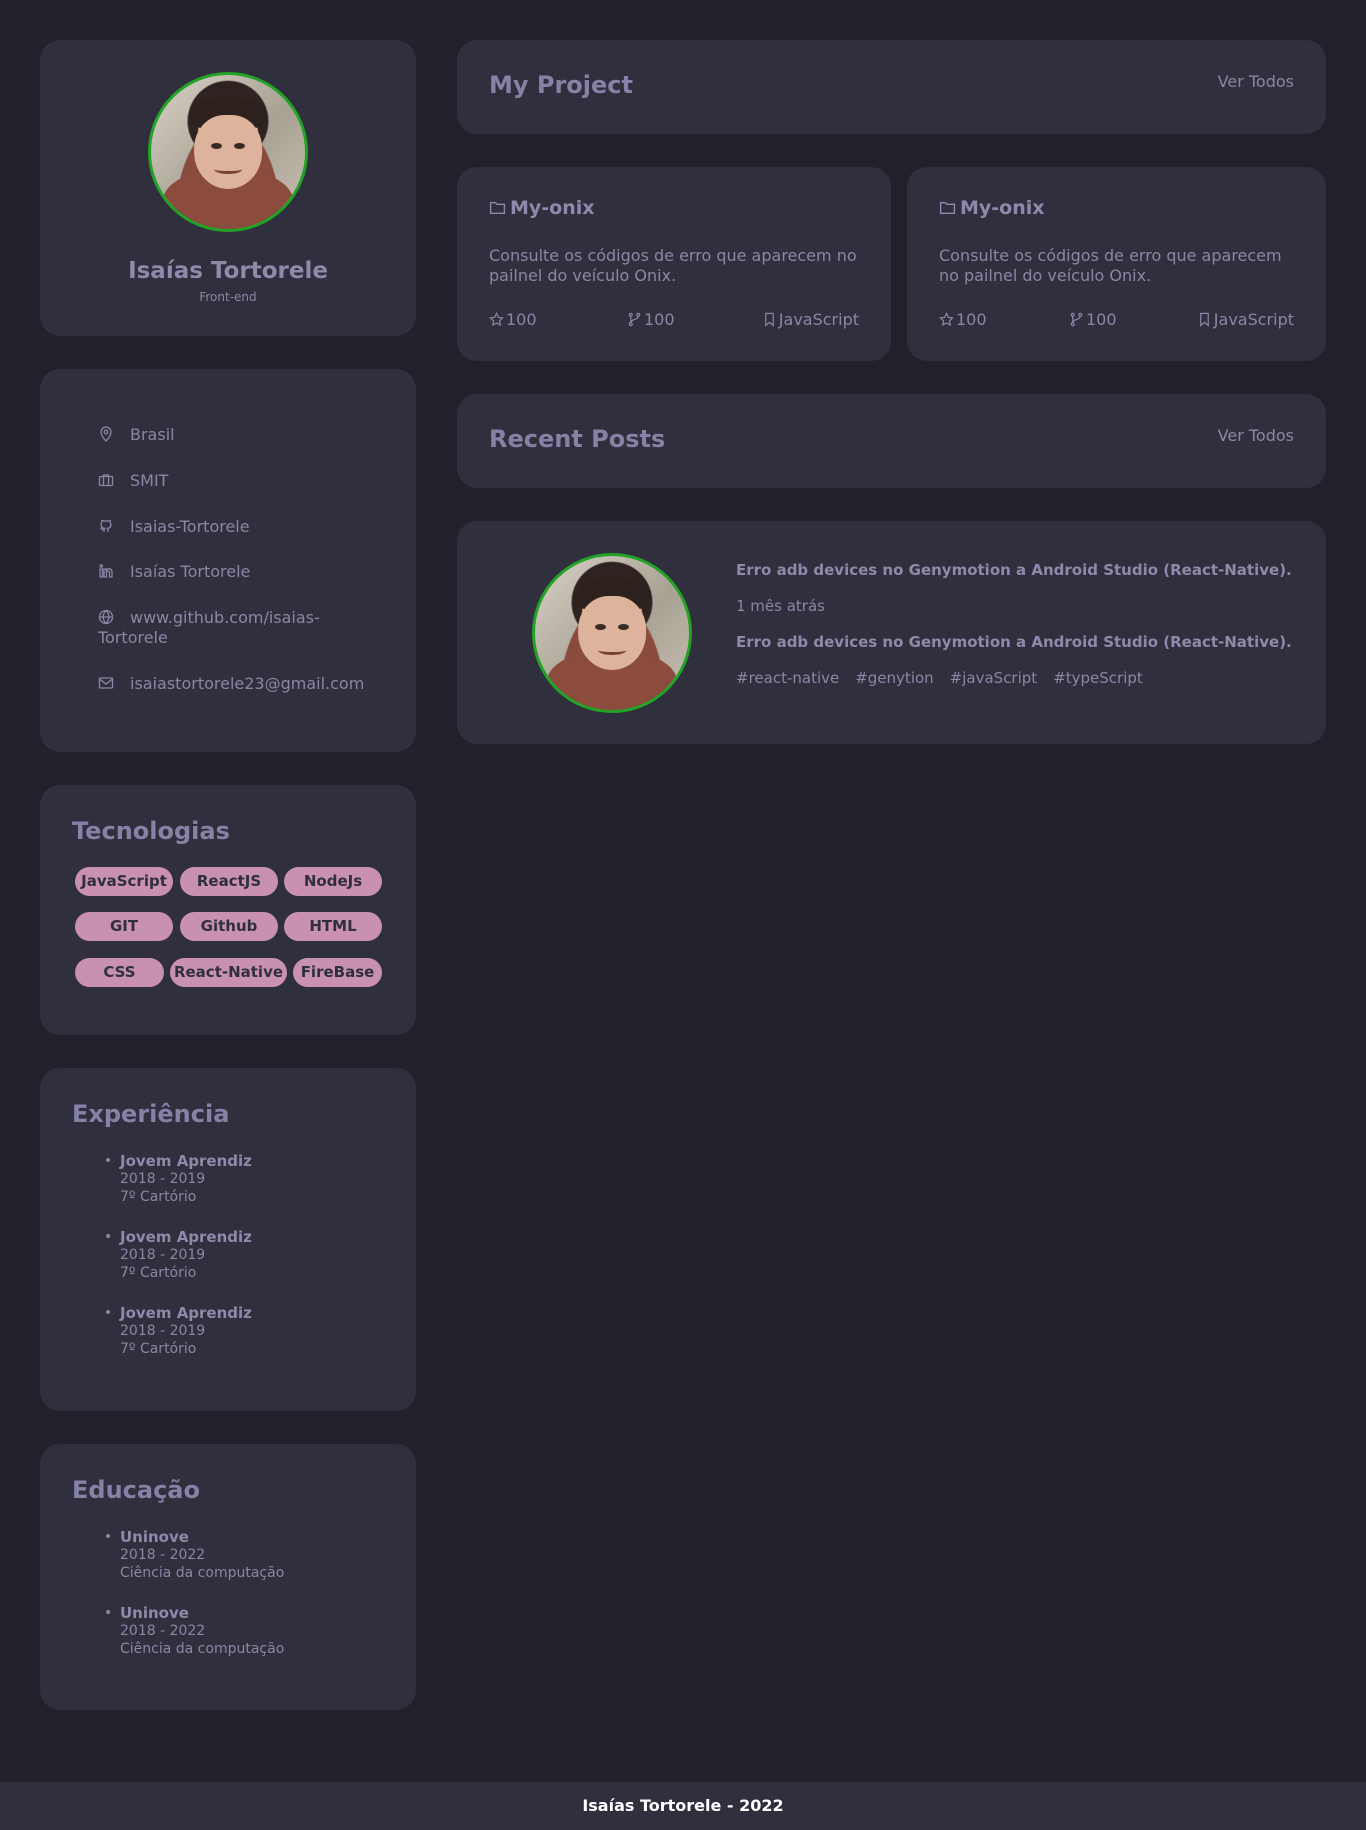 The width and height of the screenshot is (1366, 1830). I want to click on post-time: 1 mês atrás, so click(780, 606).